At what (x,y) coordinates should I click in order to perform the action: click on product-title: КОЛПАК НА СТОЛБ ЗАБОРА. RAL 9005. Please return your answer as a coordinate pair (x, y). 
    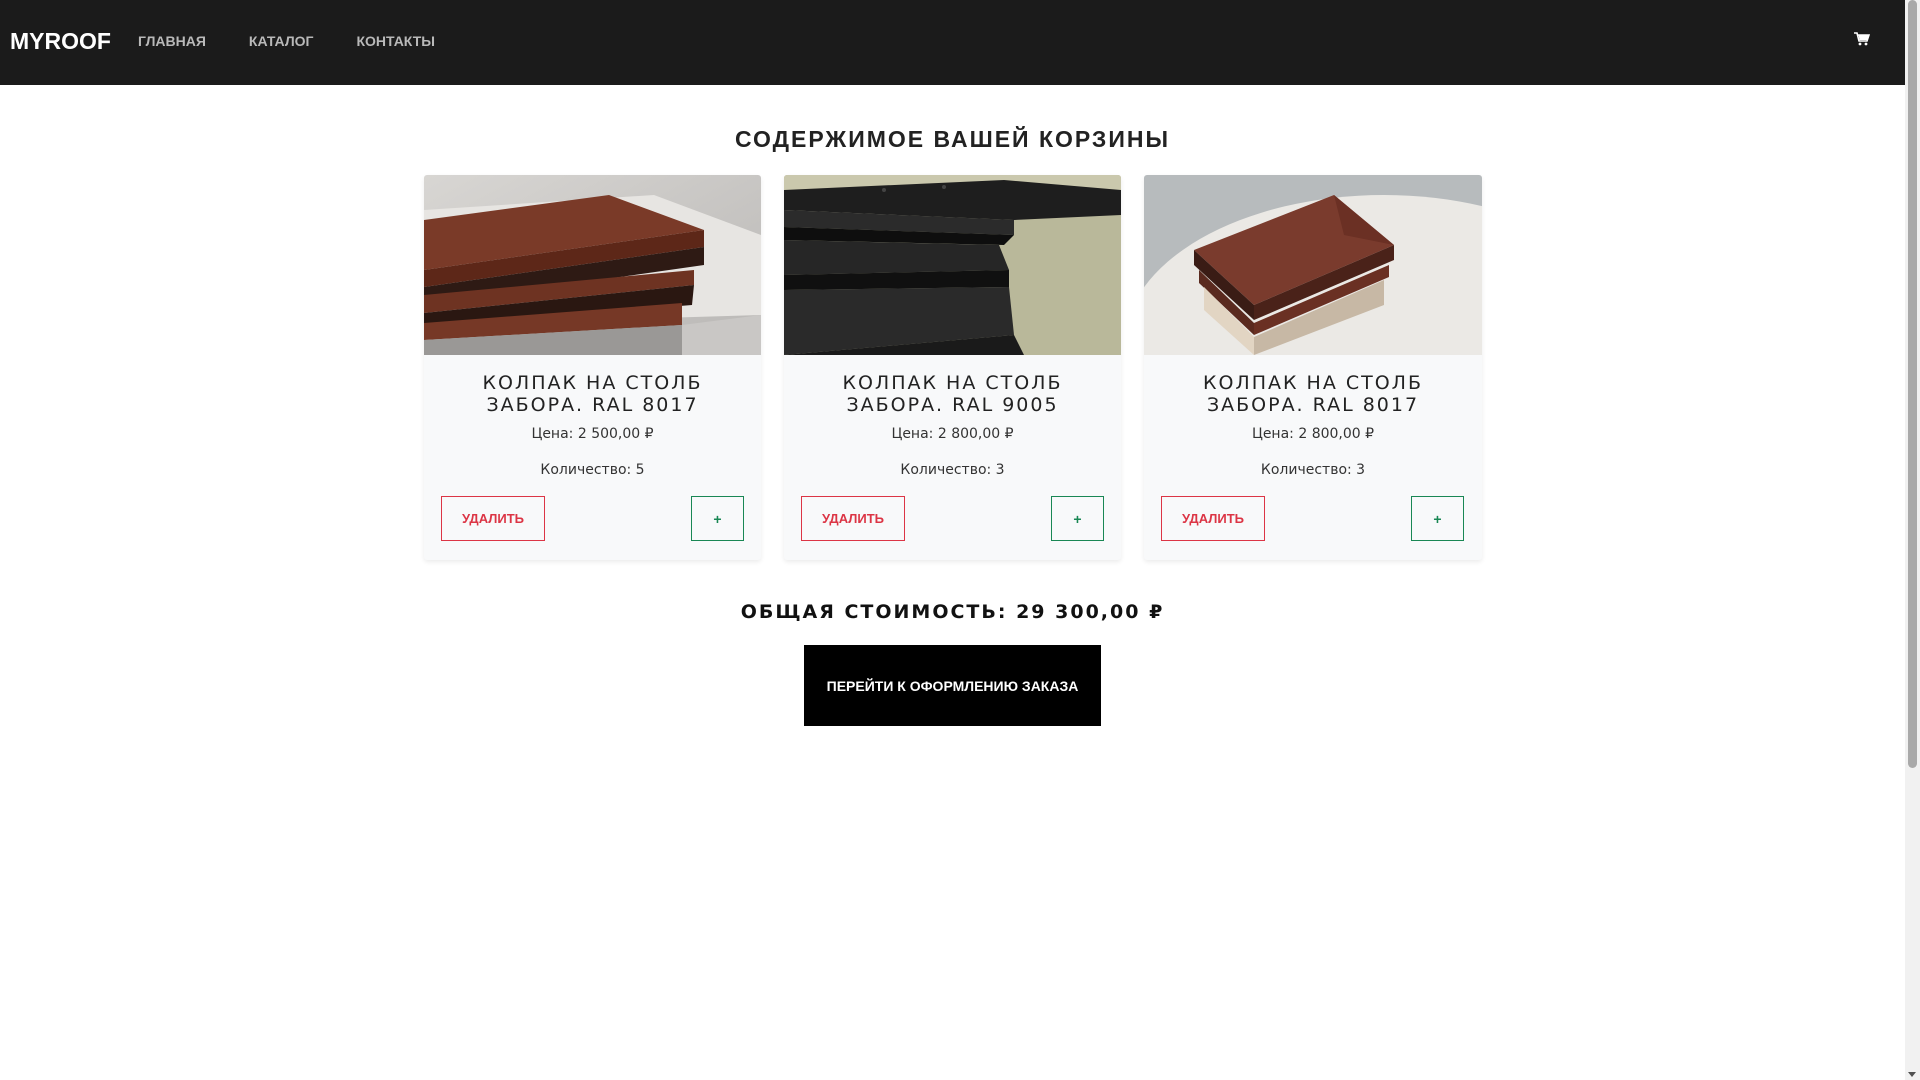
    Looking at the image, I should click on (952, 394).